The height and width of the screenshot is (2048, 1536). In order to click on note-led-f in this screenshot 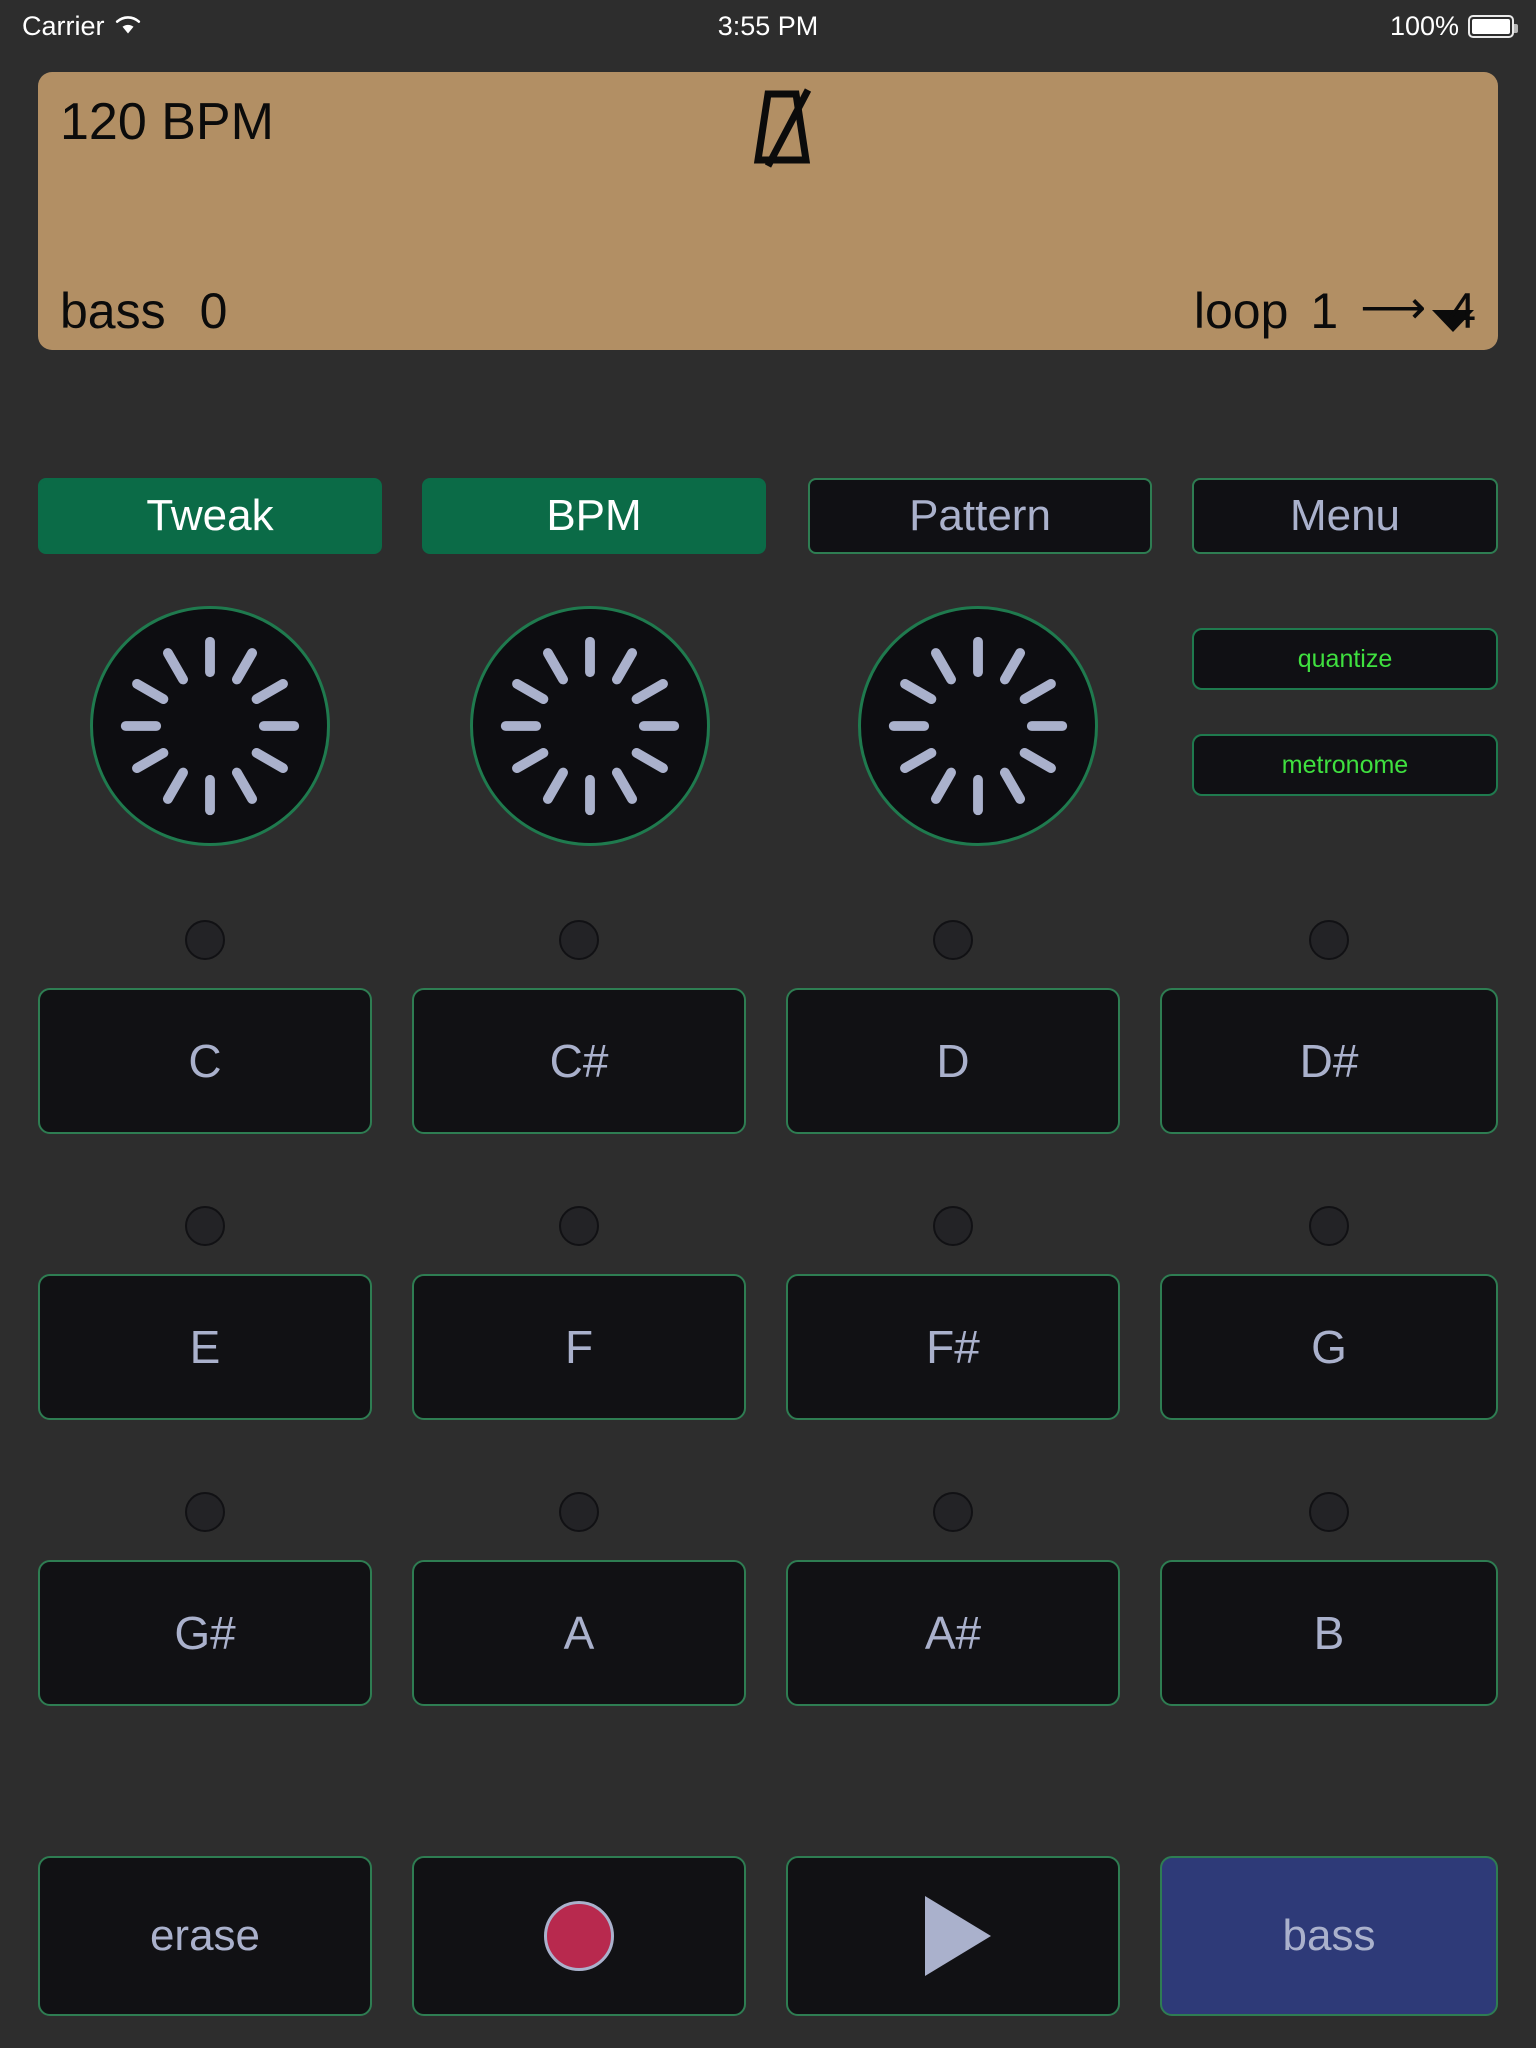, I will do `click(579, 1226)`.